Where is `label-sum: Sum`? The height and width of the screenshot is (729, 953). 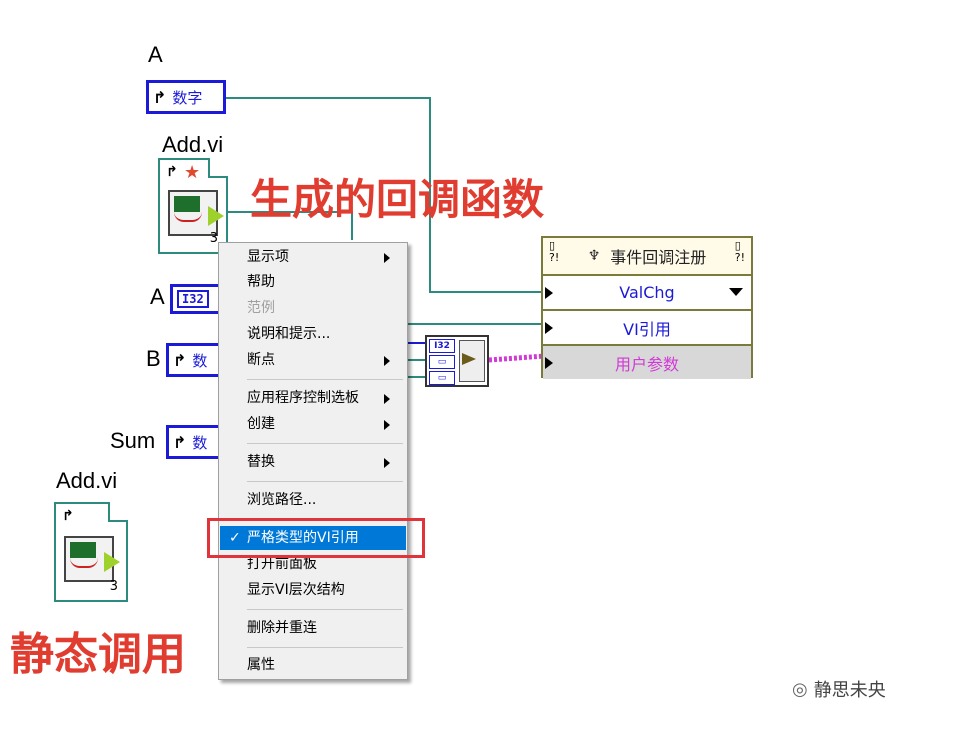
label-sum: Sum is located at coordinates (133, 440).